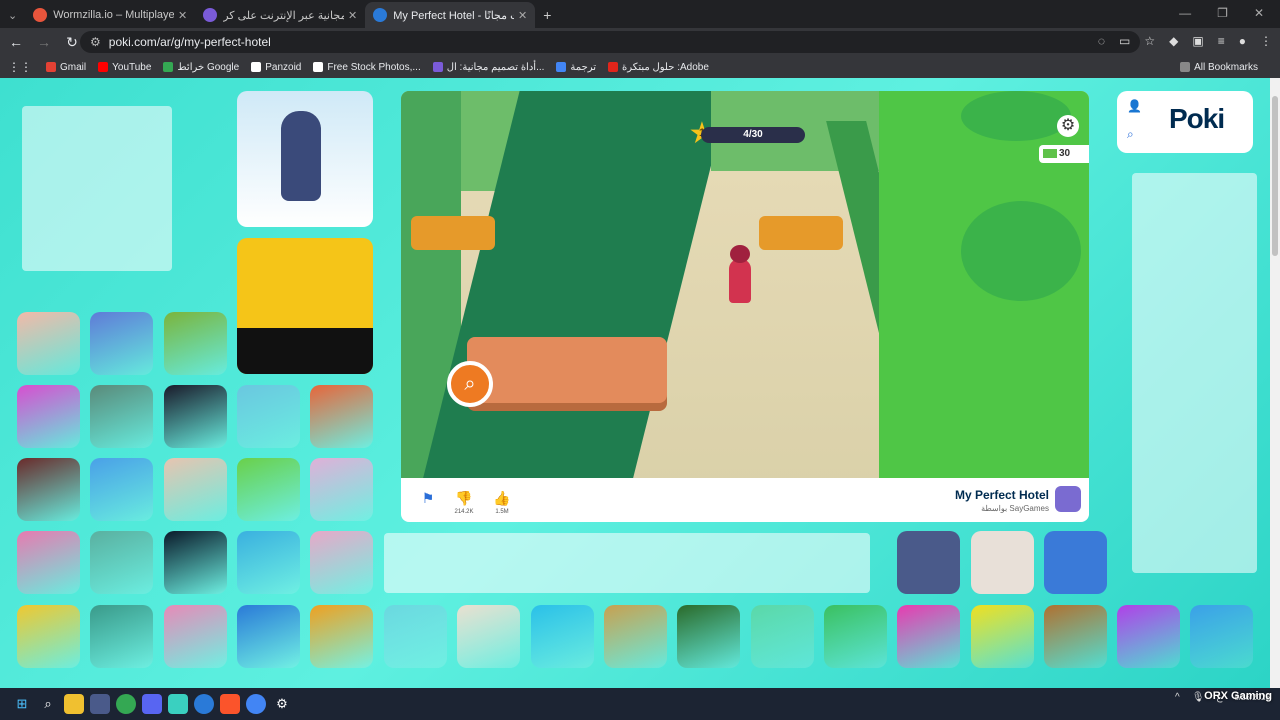 This screenshot has height=720, width=1280. What do you see at coordinates (1101, 41) in the screenshot?
I see `eye-off-icon: ◌` at bounding box center [1101, 41].